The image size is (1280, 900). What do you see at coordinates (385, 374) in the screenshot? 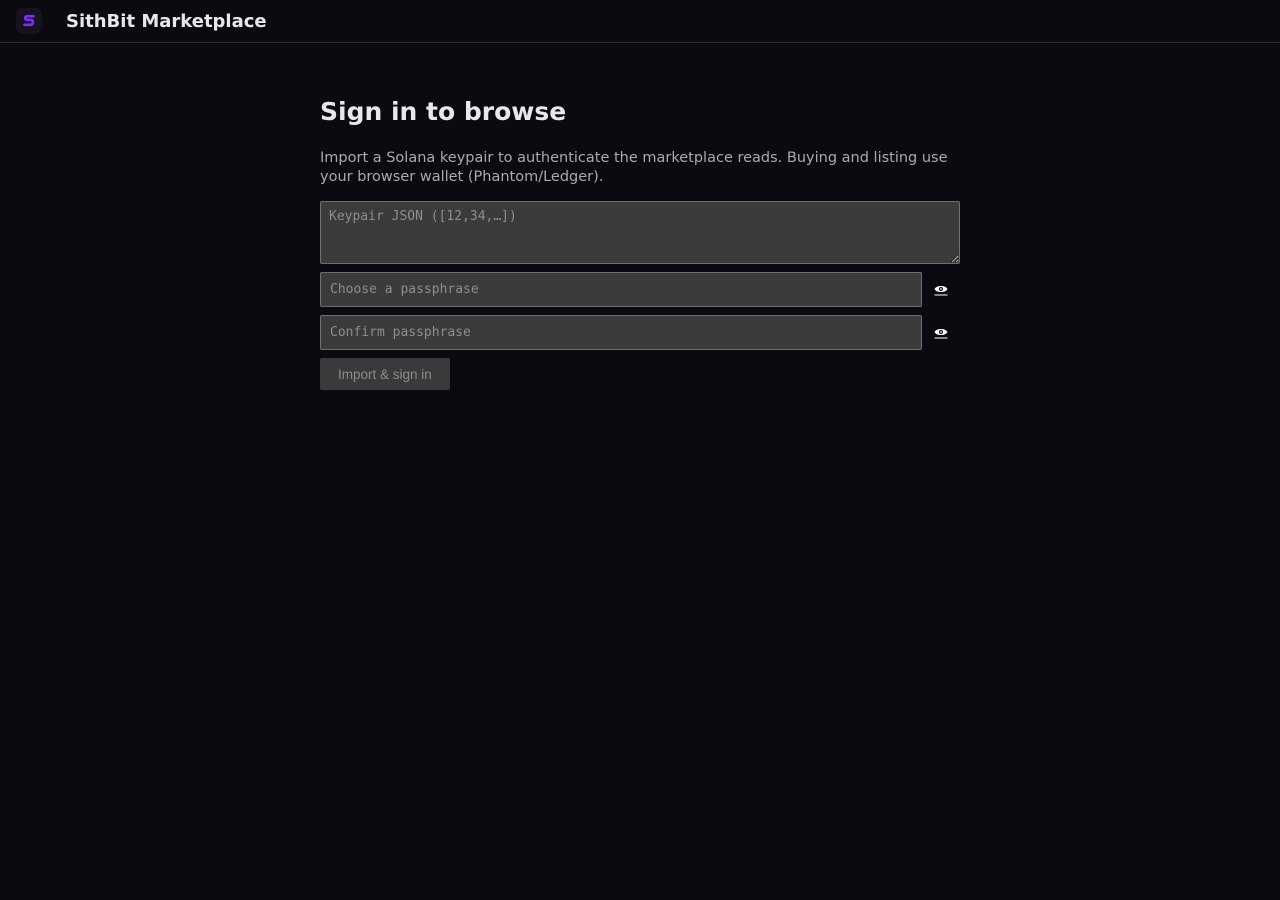
I see `import-sign-in-button: Import & sign in` at bounding box center [385, 374].